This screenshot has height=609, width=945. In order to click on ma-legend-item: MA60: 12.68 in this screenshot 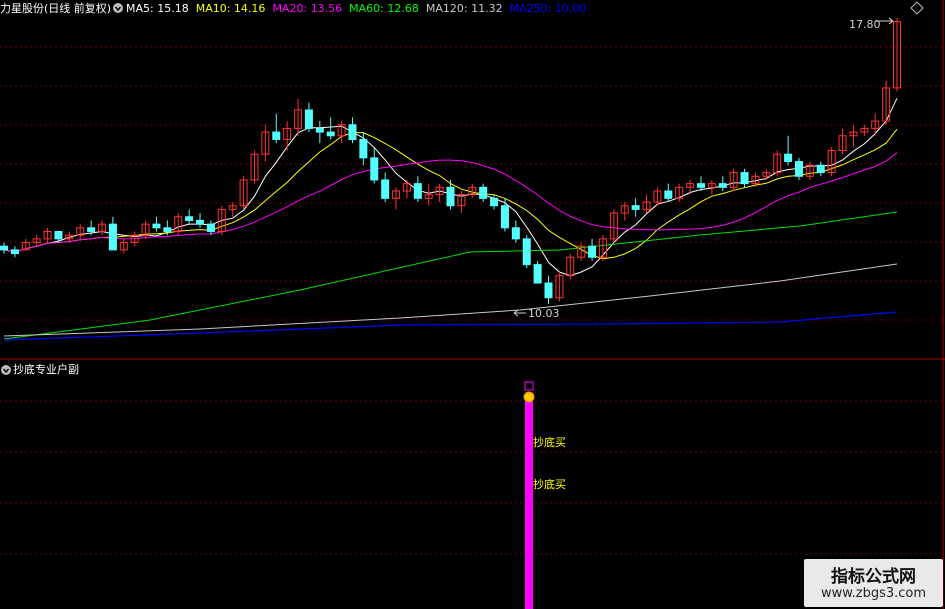, I will do `click(384, 8)`.